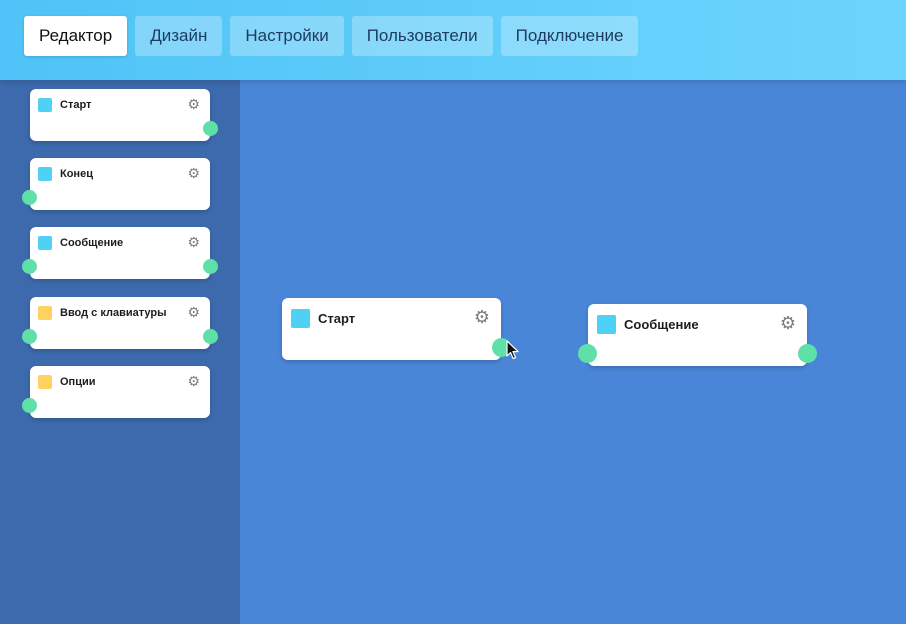 The image size is (906, 624). Describe the element at coordinates (697, 335) in the screenshot. I see `canvas-node-message: Сообщение ⚙` at that location.